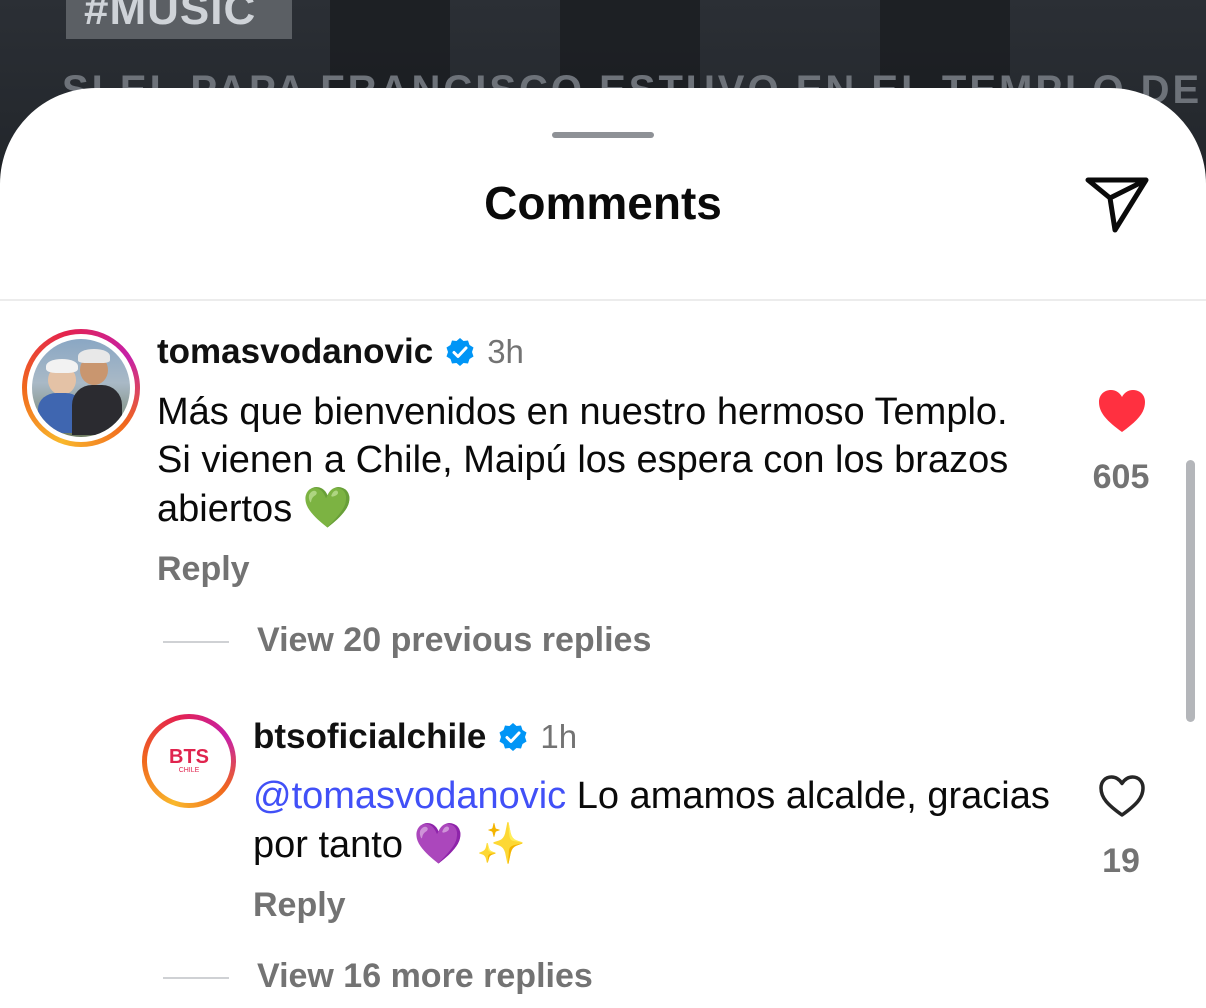 The width and height of the screenshot is (1206, 1008). I want to click on share-send-icon, so click(1117, 204).